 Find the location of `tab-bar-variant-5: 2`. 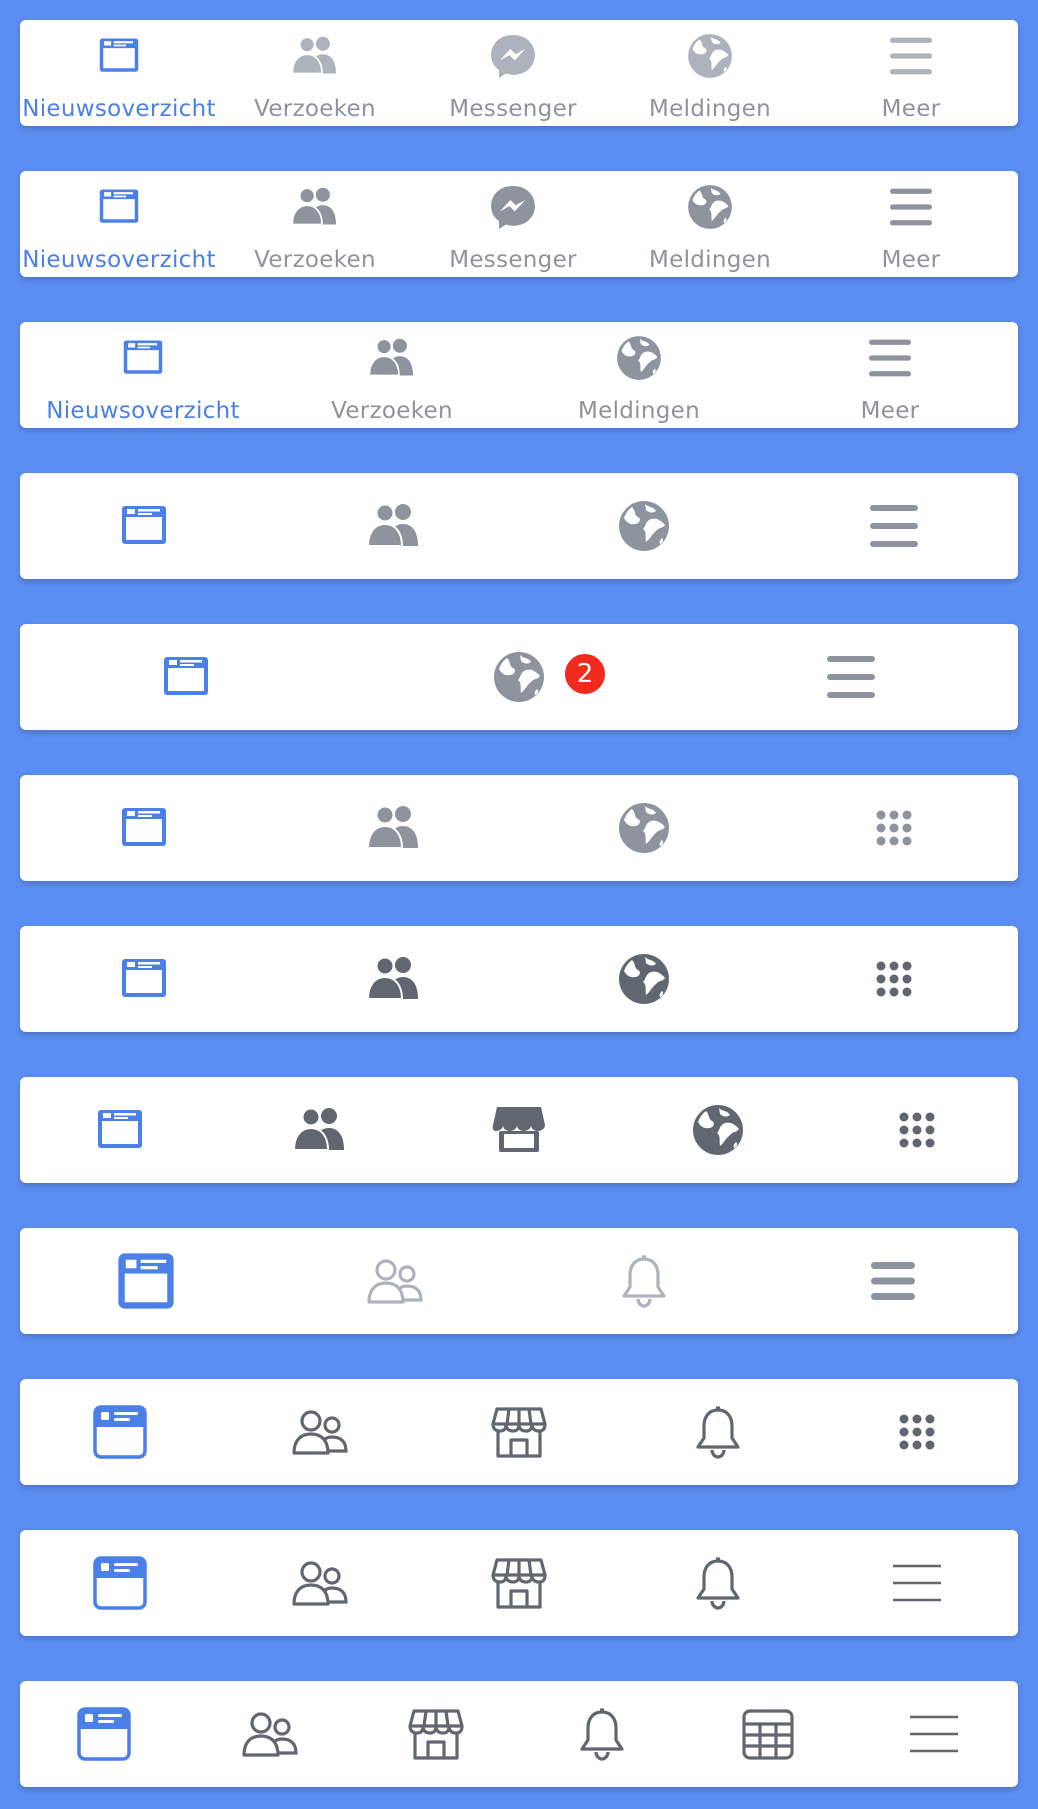

tab-bar-variant-5: 2 is located at coordinates (519, 677).